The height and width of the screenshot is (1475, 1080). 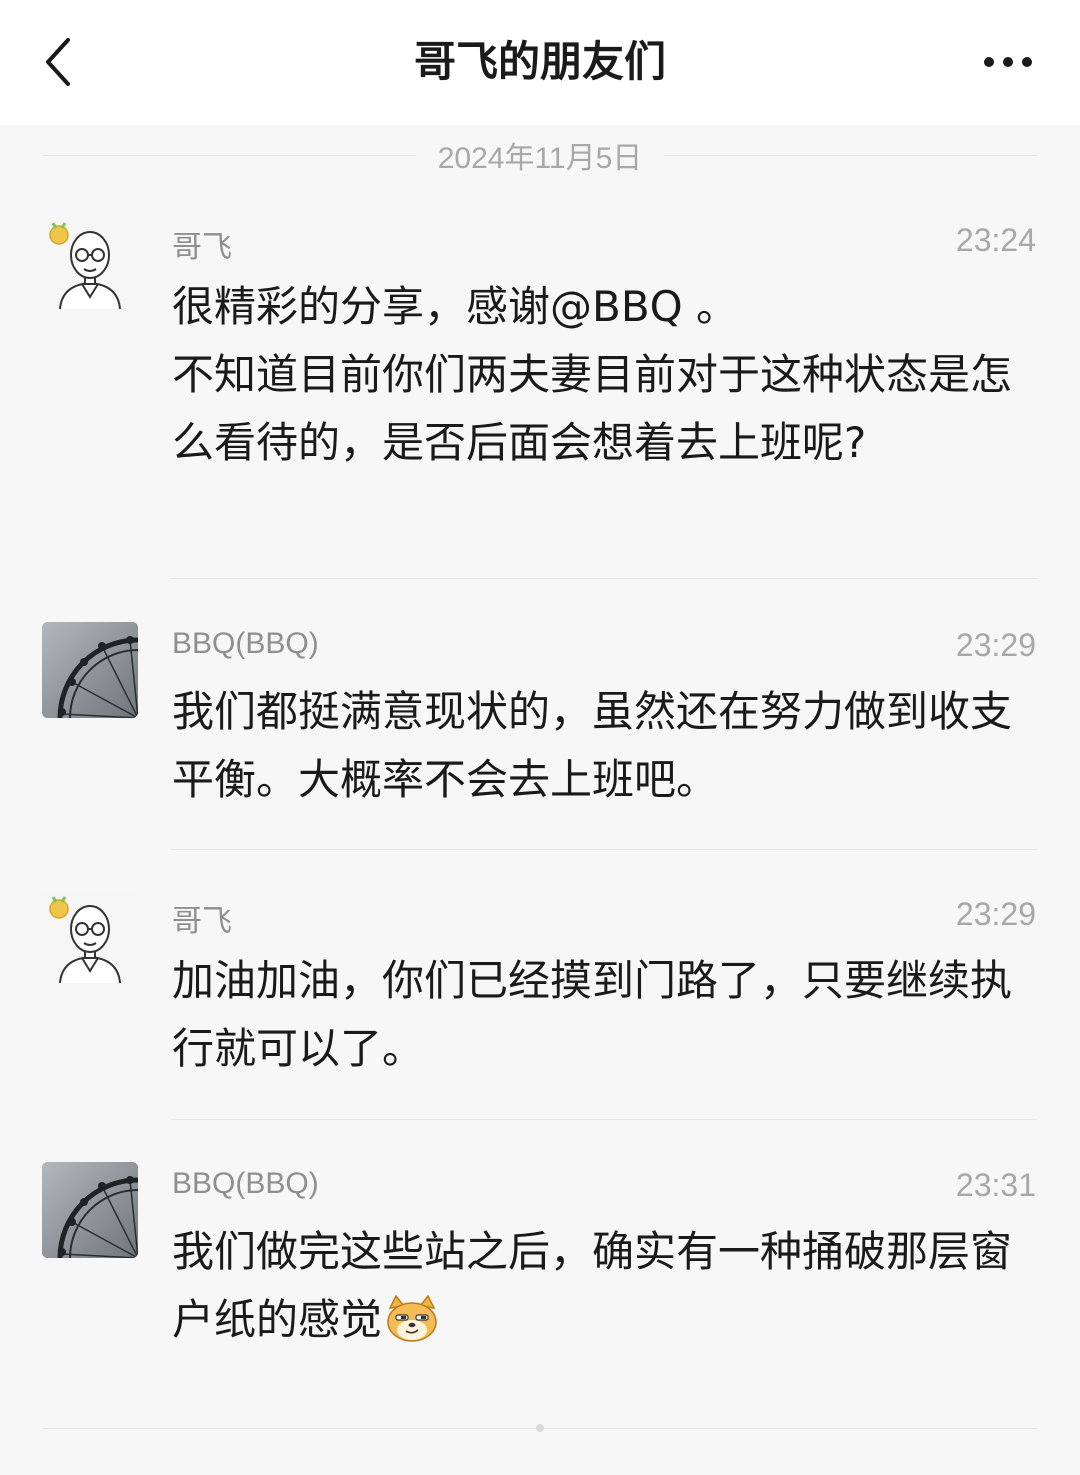 What do you see at coordinates (592, 1014) in the screenshot?
I see `message-text: 加油加油，你们已经摸到门路了，只要继续执行就可以了。` at bounding box center [592, 1014].